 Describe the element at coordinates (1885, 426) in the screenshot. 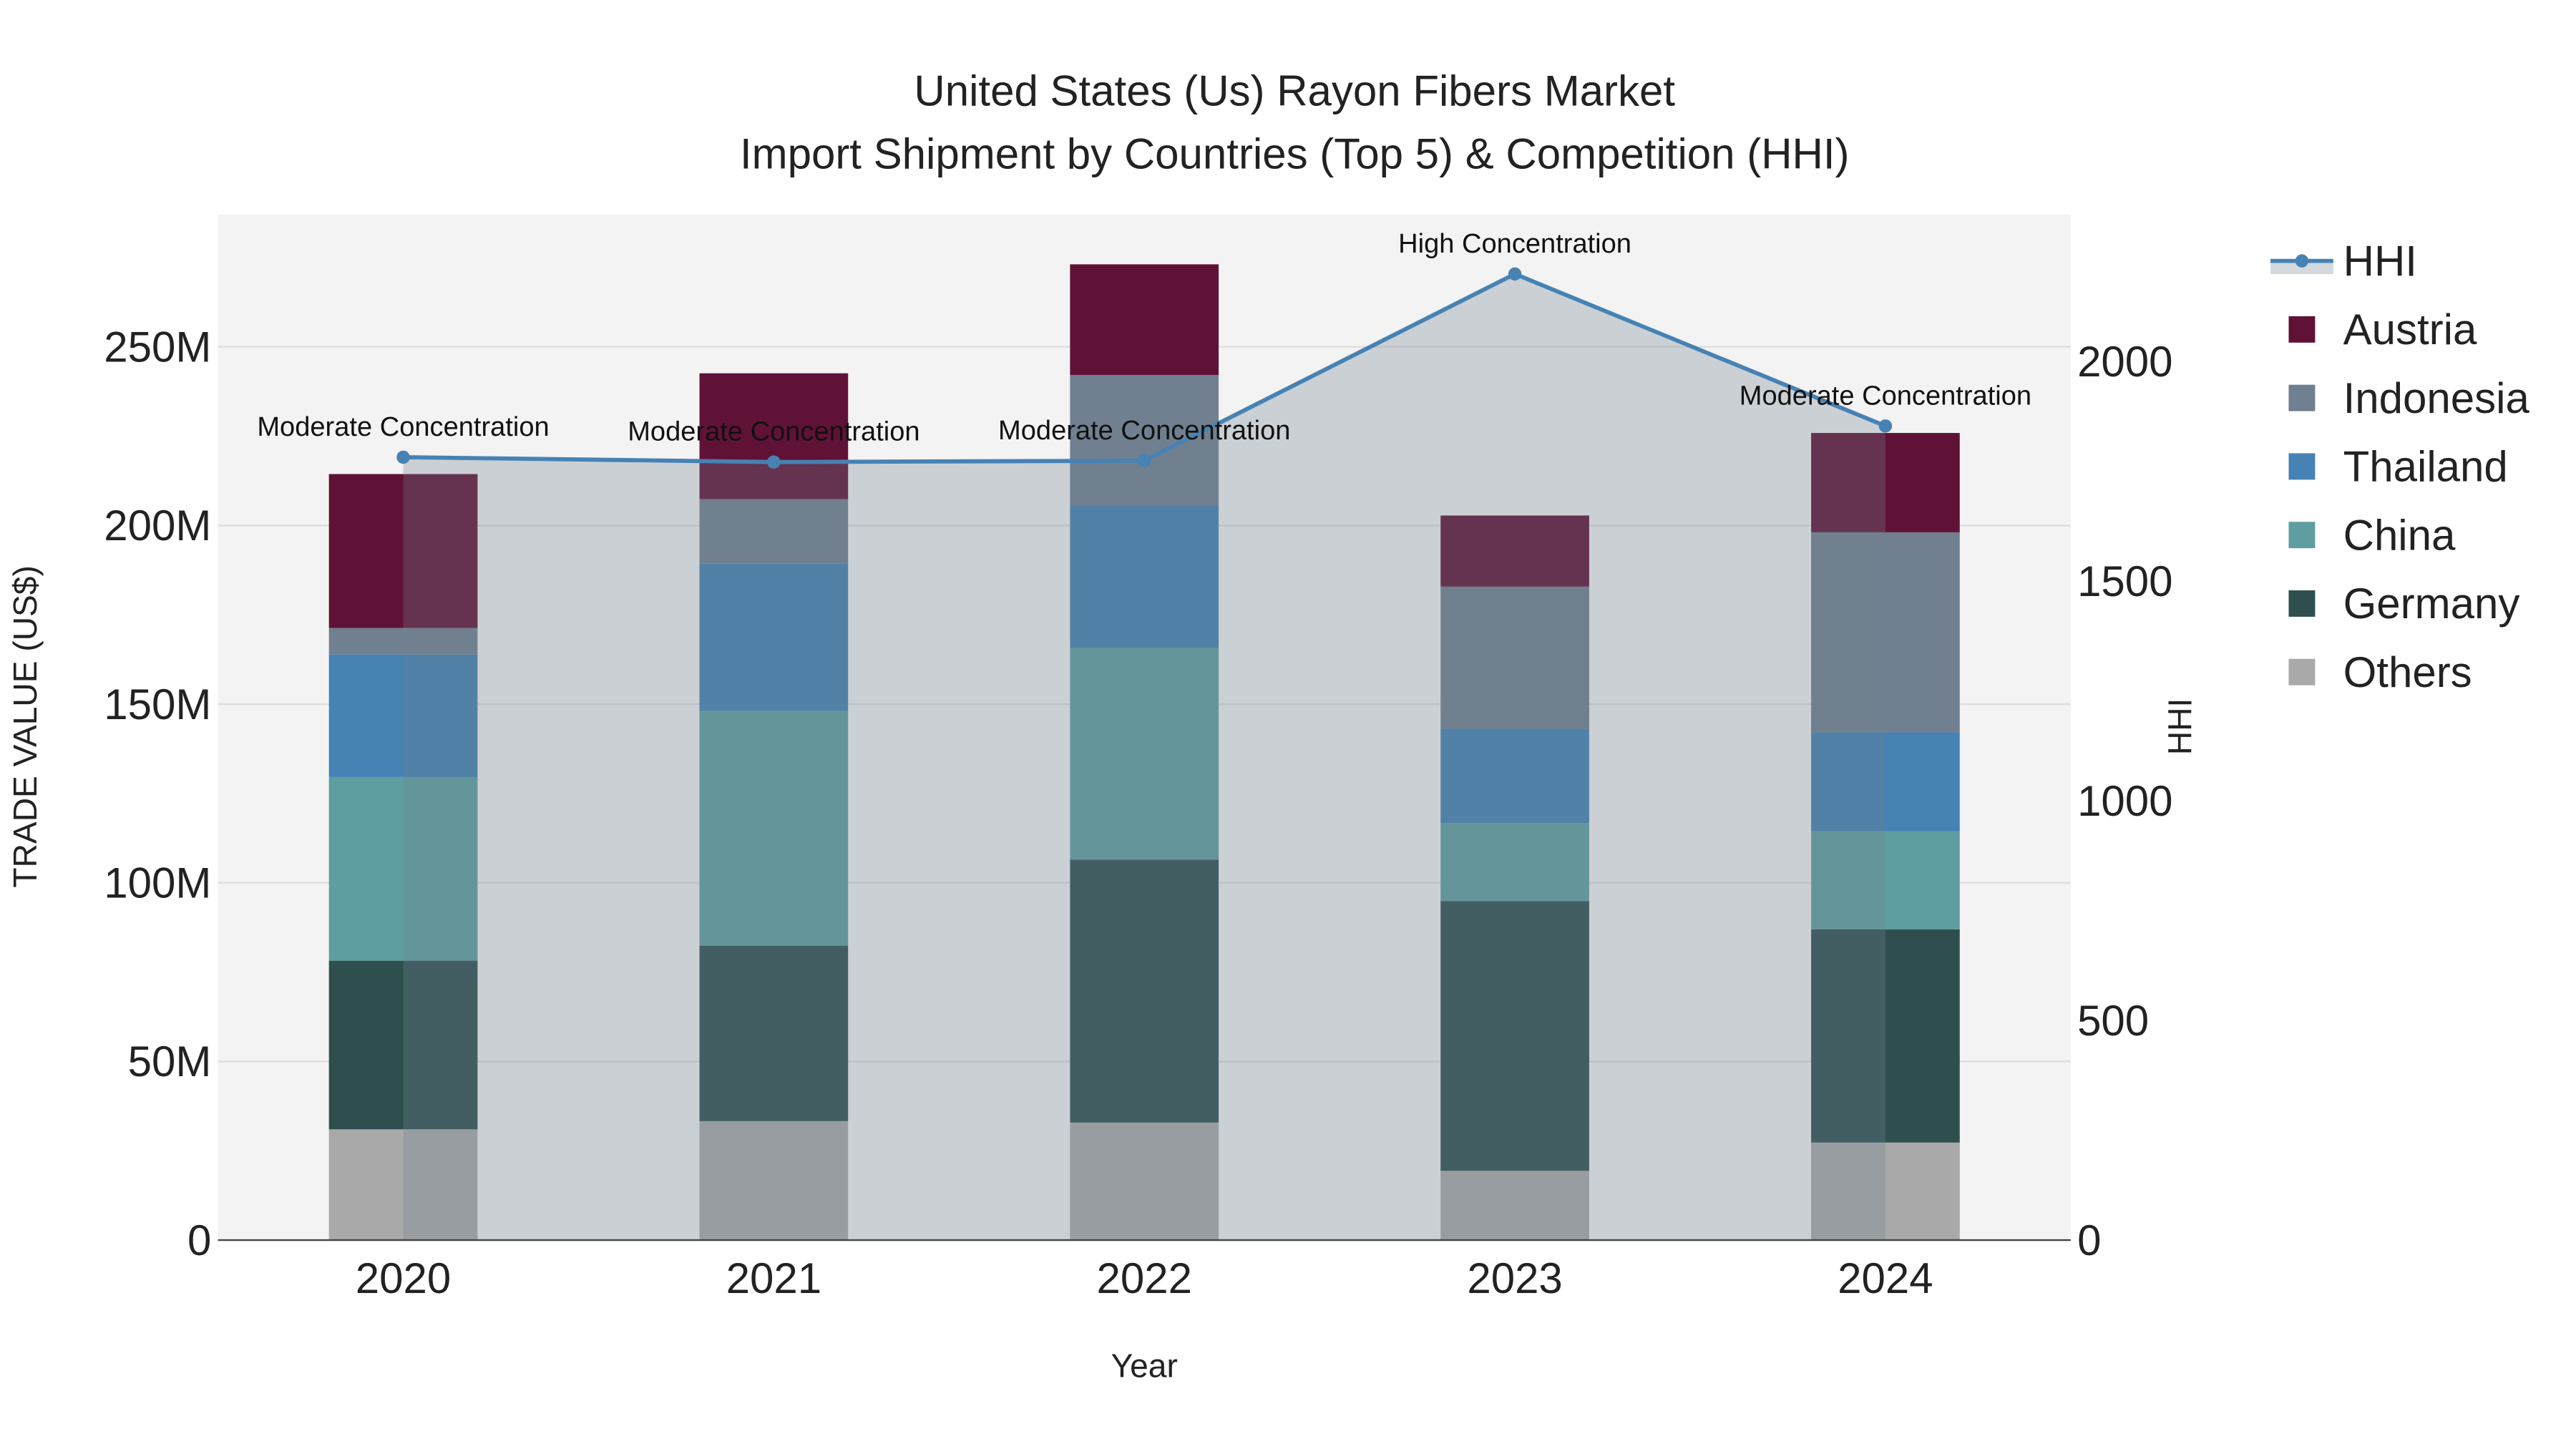

I see `hhi-point-2024` at that location.